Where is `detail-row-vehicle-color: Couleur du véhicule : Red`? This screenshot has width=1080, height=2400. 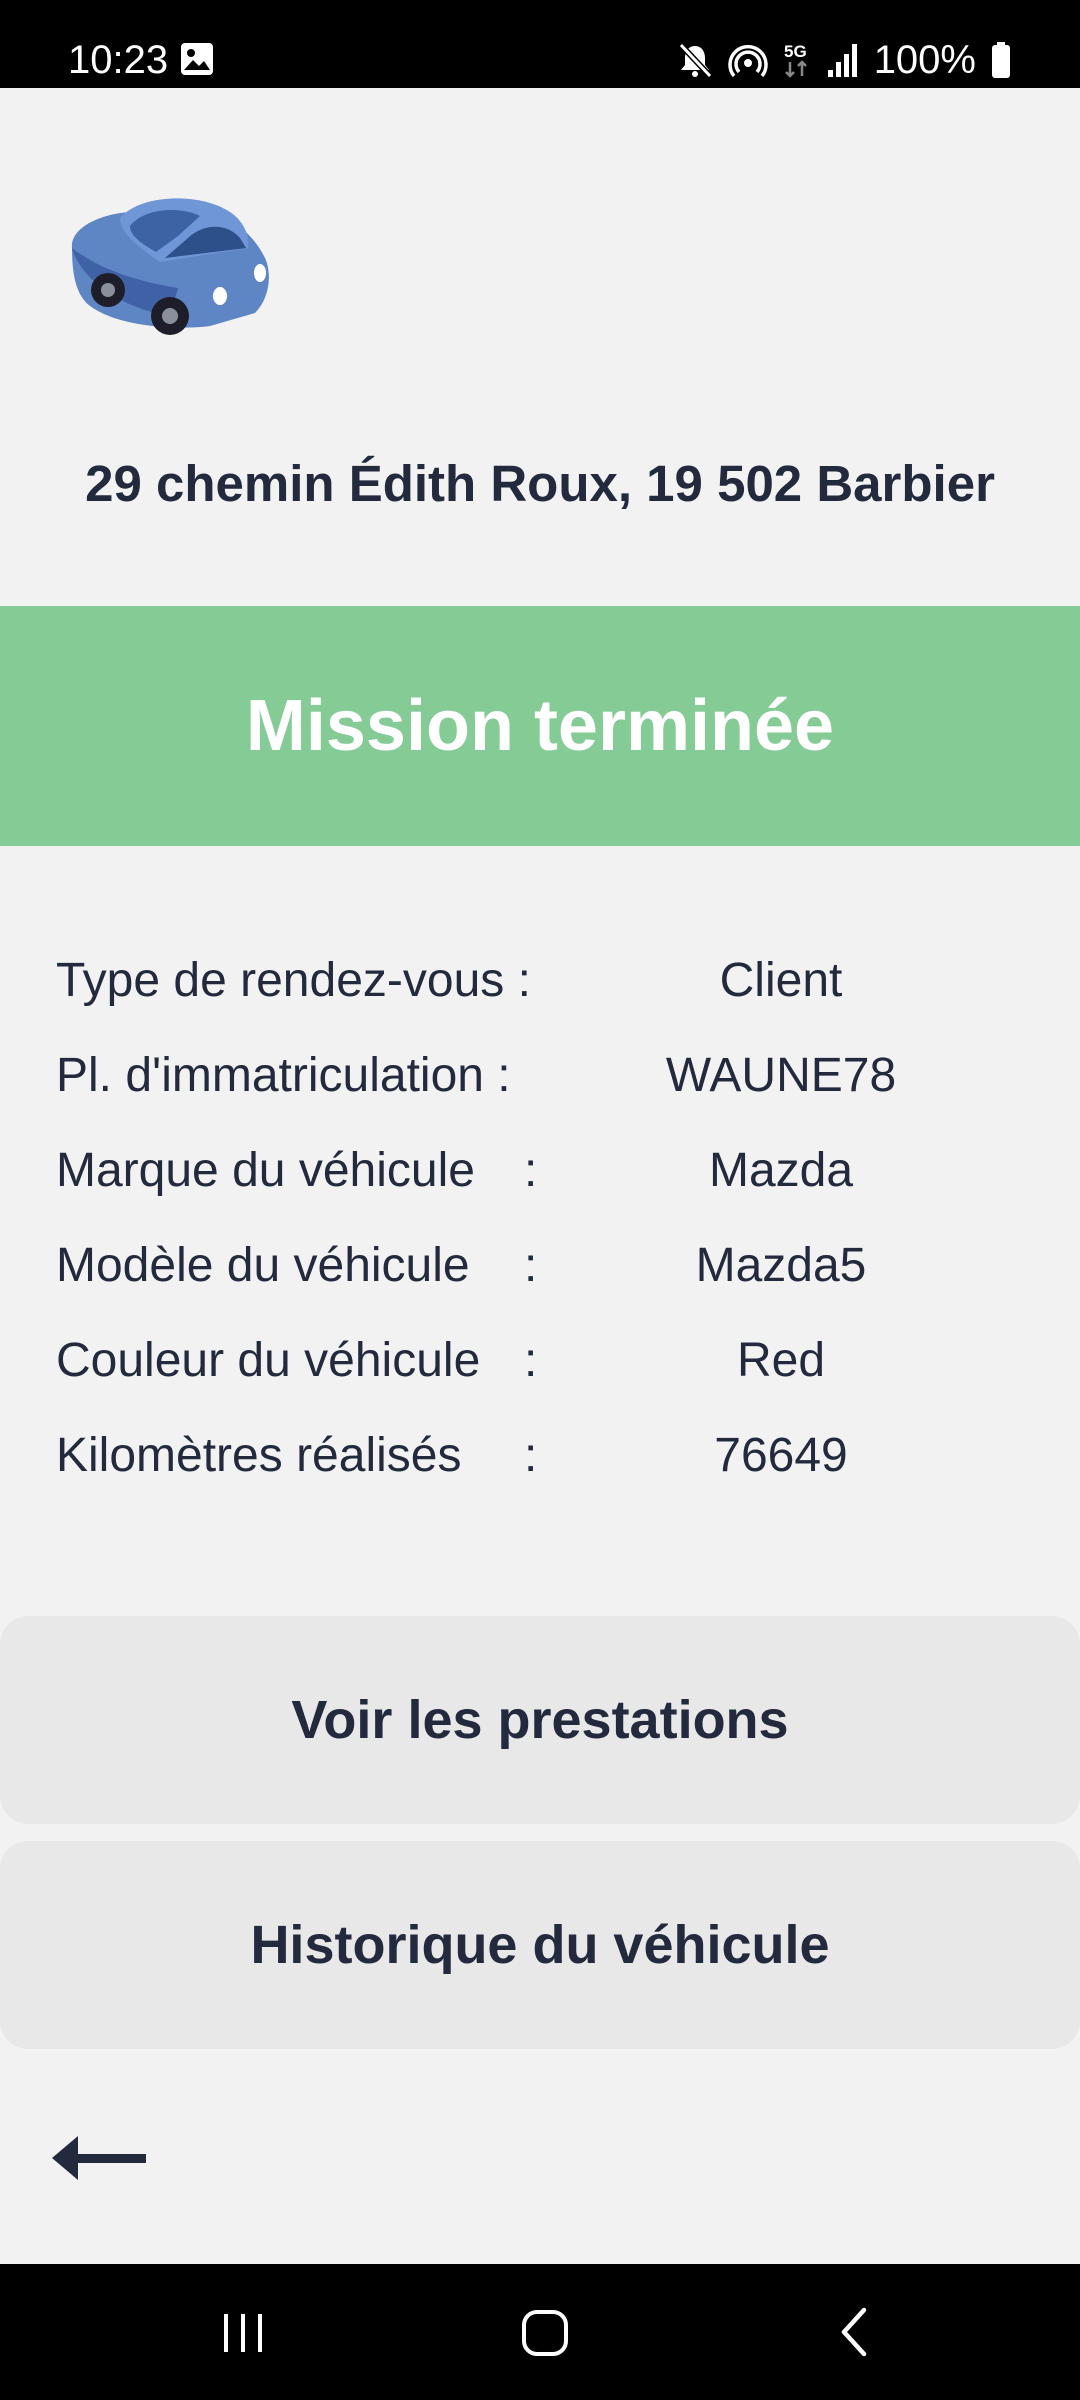
detail-row-vehicle-color: Couleur du véhicule : Red is located at coordinates (540, 1380).